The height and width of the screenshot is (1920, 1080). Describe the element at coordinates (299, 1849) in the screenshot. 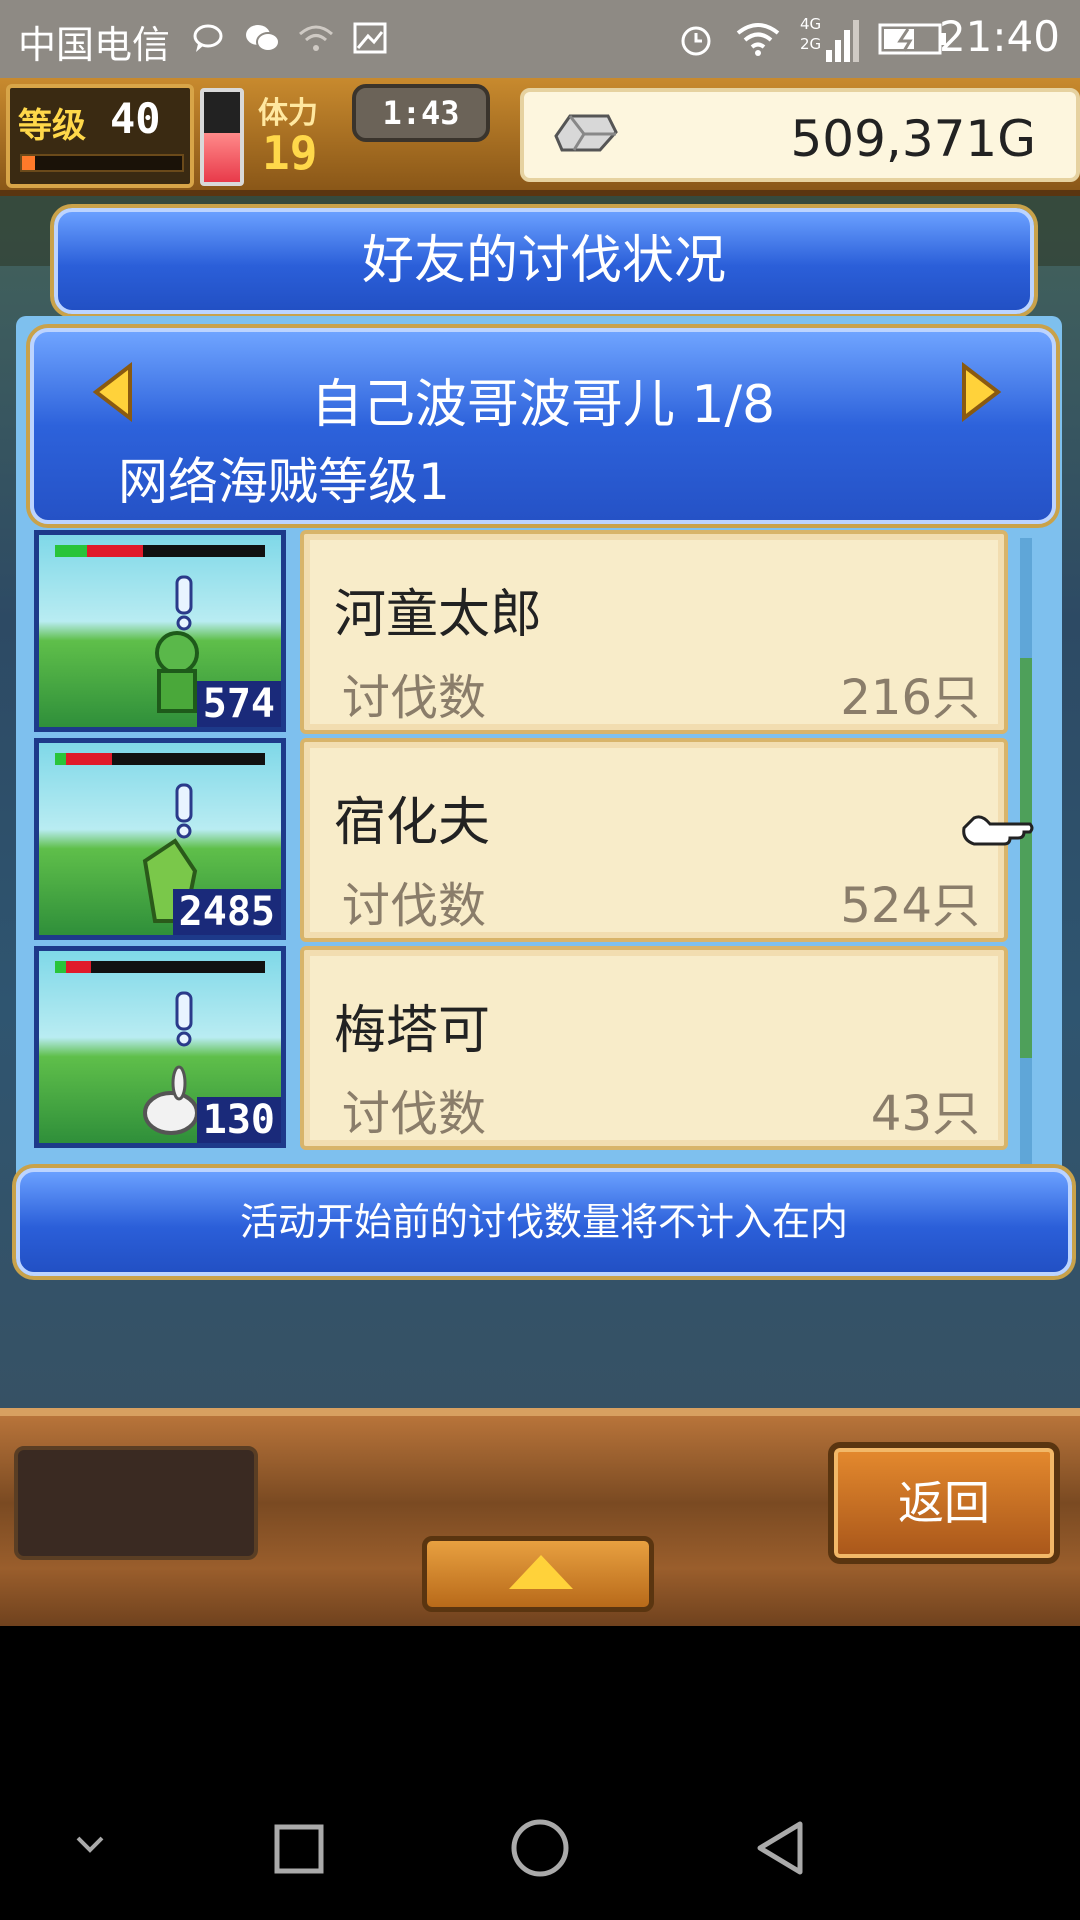

I see `recents-icon` at that location.